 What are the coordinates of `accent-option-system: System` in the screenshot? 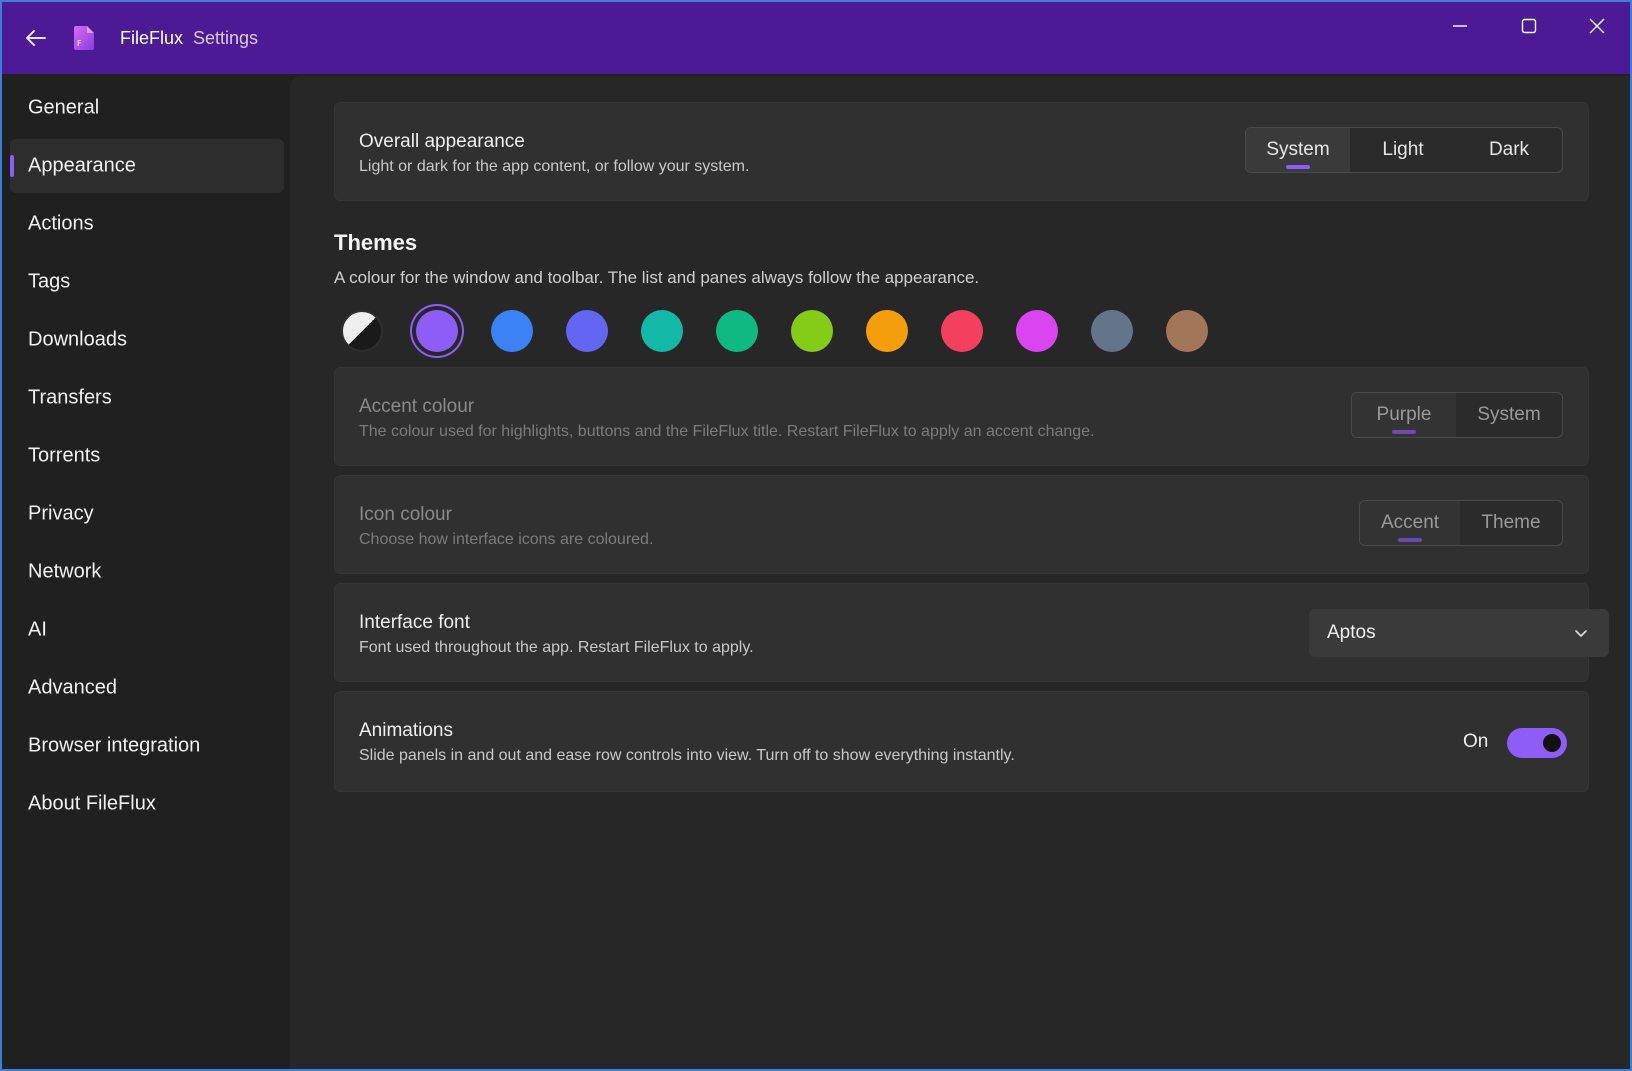 It's located at (1509, 415).